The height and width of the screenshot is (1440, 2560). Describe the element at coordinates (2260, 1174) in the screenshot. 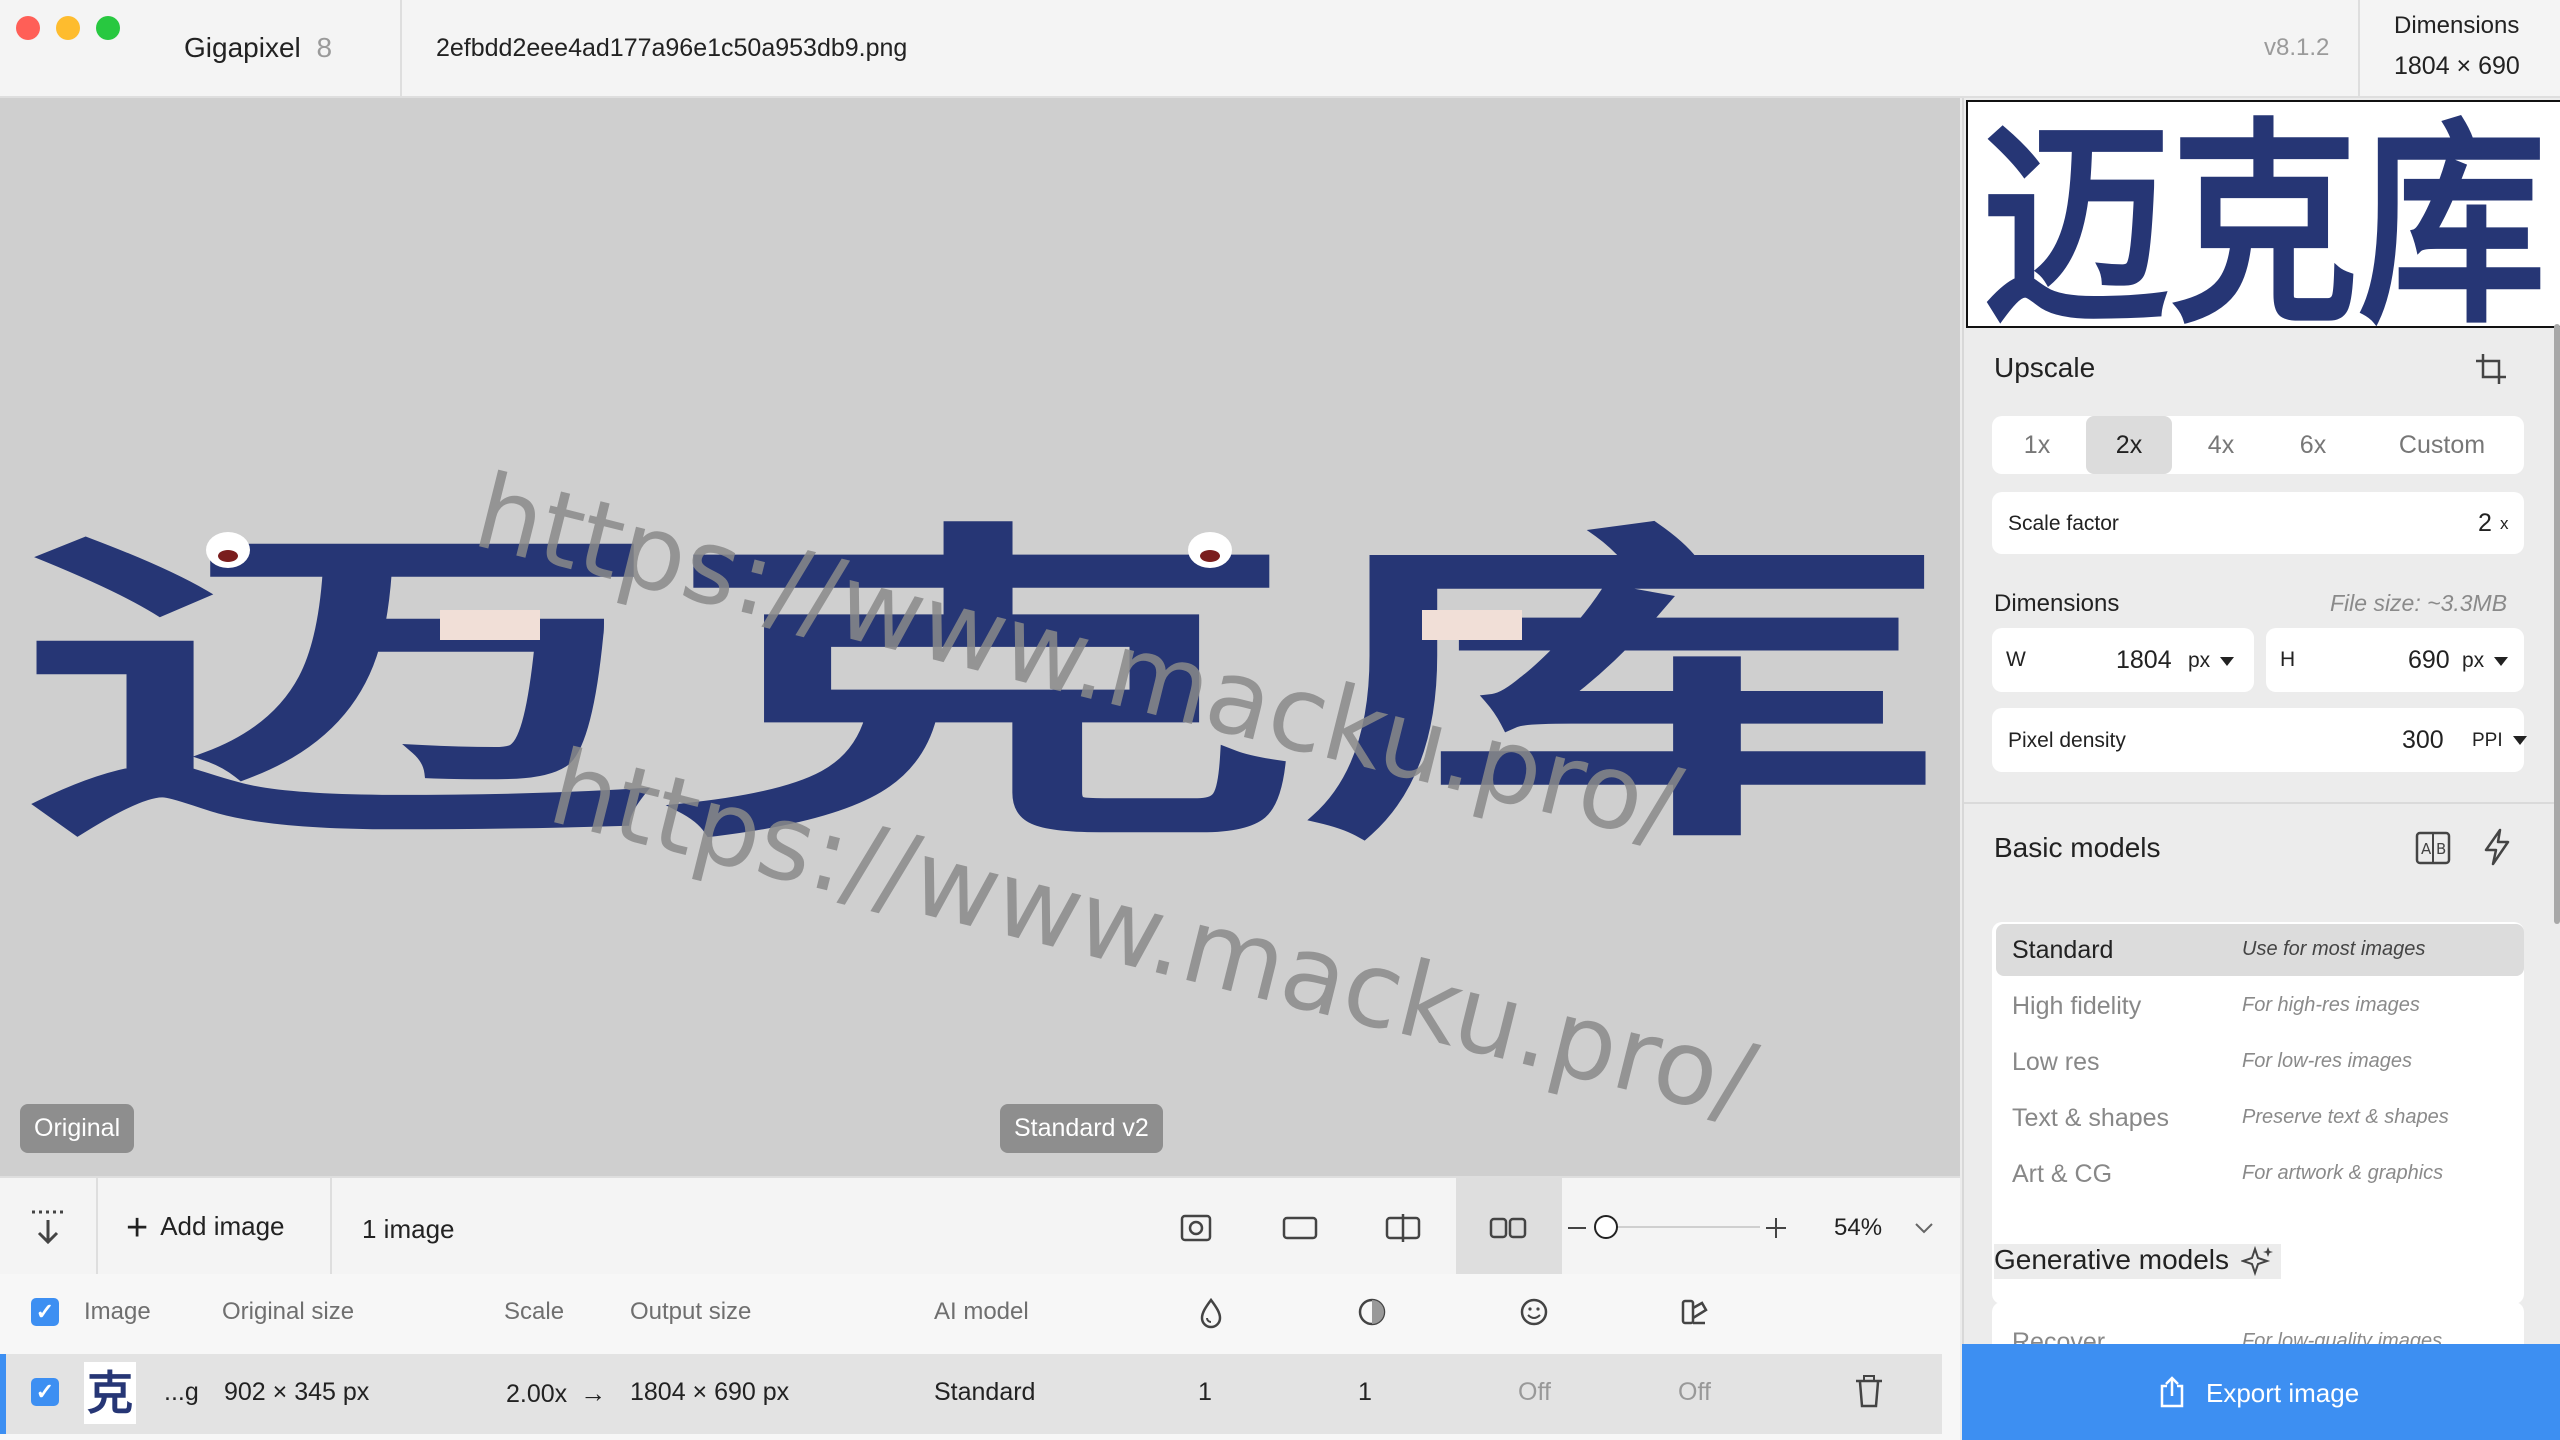

I see `model-option-art-cg: Art & CG For artwork & graphics` at that location.